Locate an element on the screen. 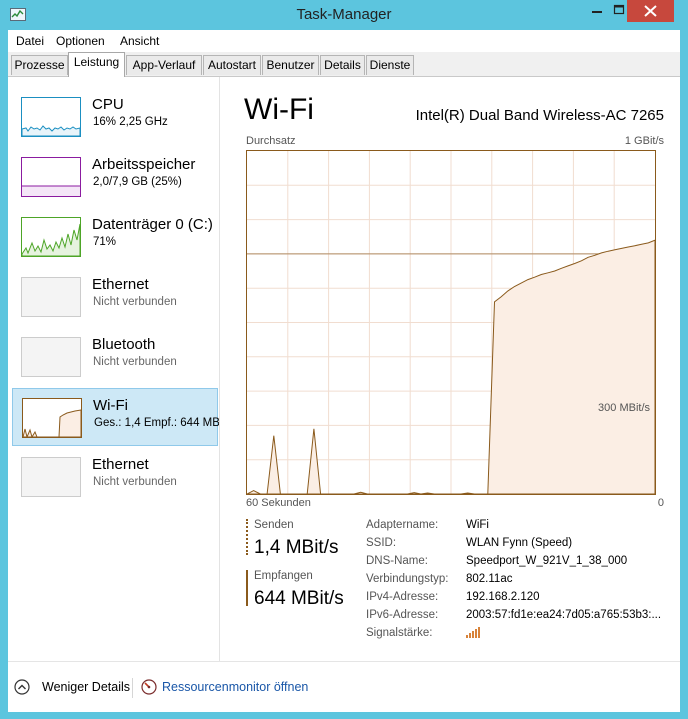 This screenshot has height=719, width=688. prop-value: Speedport_W_921V_1_38_000 is located at coordinates (547, 561).